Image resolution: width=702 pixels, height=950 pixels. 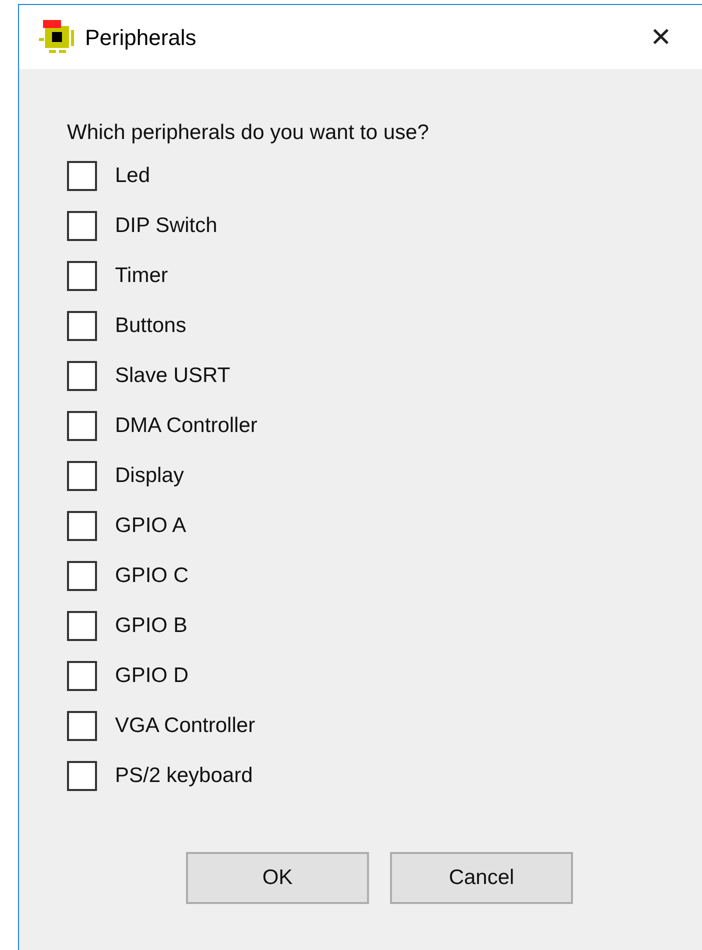 What do you see at coordinates (185, 726) in the screenshot?
I see `checkbox-label: VGA Controller` at bounding box center [185, 726].